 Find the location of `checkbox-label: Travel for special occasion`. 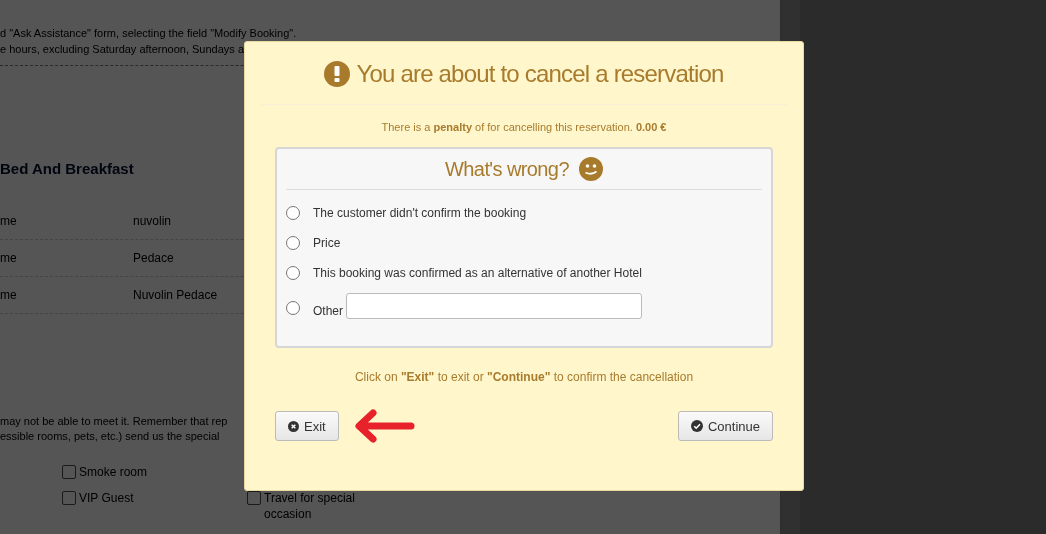

checkbox-label: Travel for special occasion is located at coordinates (310, 506).